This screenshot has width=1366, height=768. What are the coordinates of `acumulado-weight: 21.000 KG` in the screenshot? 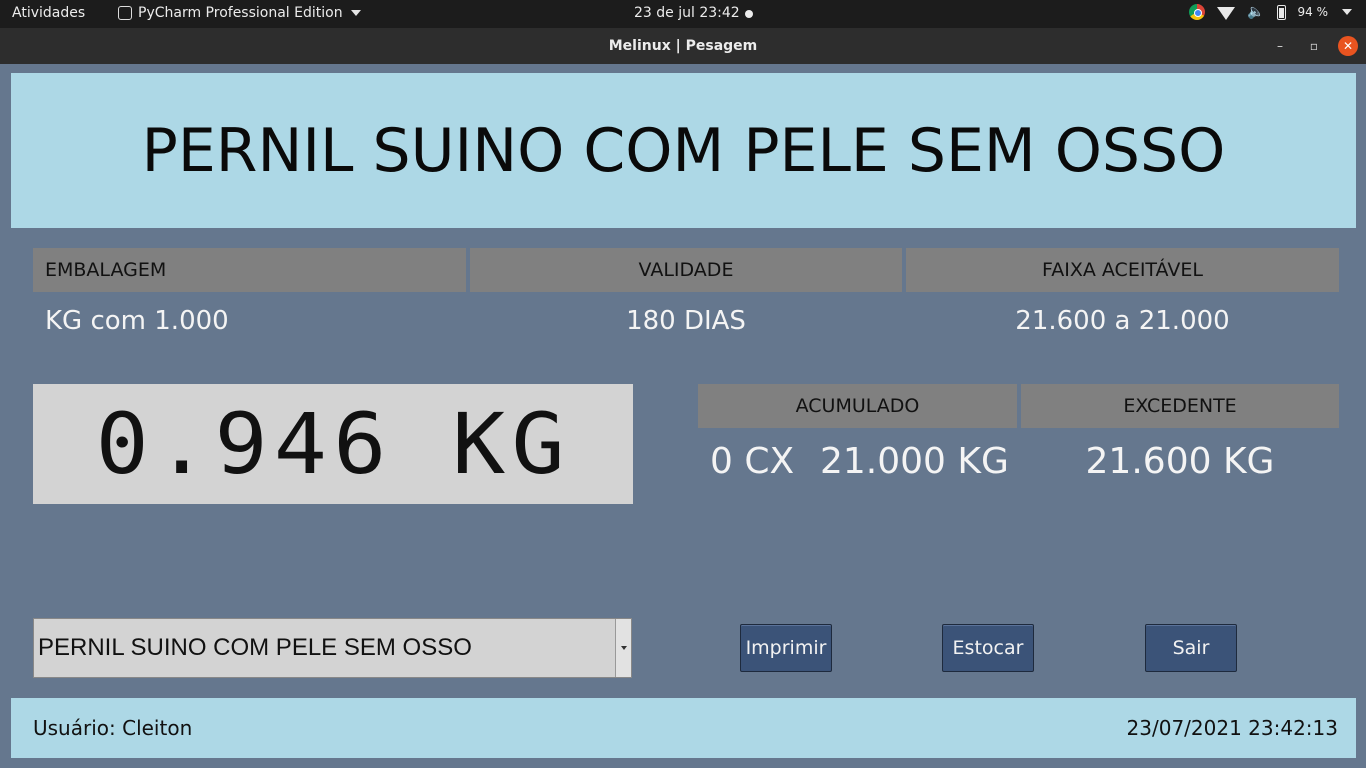 It's located at (914, 461).